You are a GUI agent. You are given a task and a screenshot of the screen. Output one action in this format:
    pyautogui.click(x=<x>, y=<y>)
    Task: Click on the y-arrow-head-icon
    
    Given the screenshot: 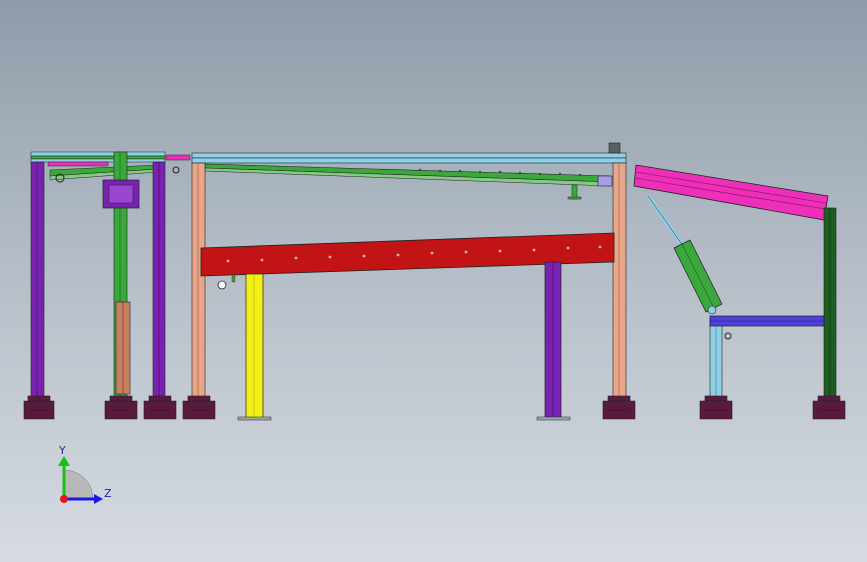 What is the action you would take?
    pyautogui.click(x=64, y=461)
    